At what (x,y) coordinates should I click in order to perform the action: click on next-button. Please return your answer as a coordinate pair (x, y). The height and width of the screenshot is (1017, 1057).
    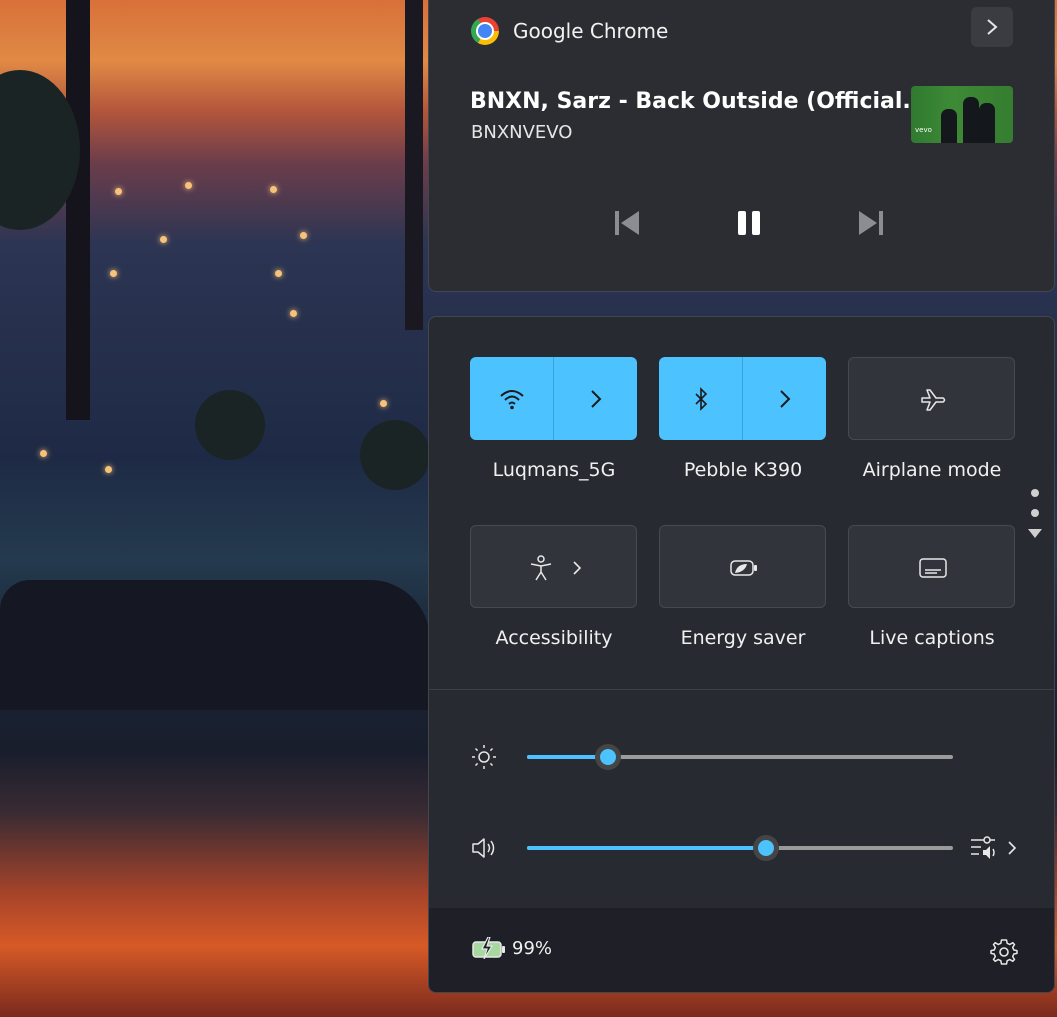
    Looking at the image, I should click on (871, 223).